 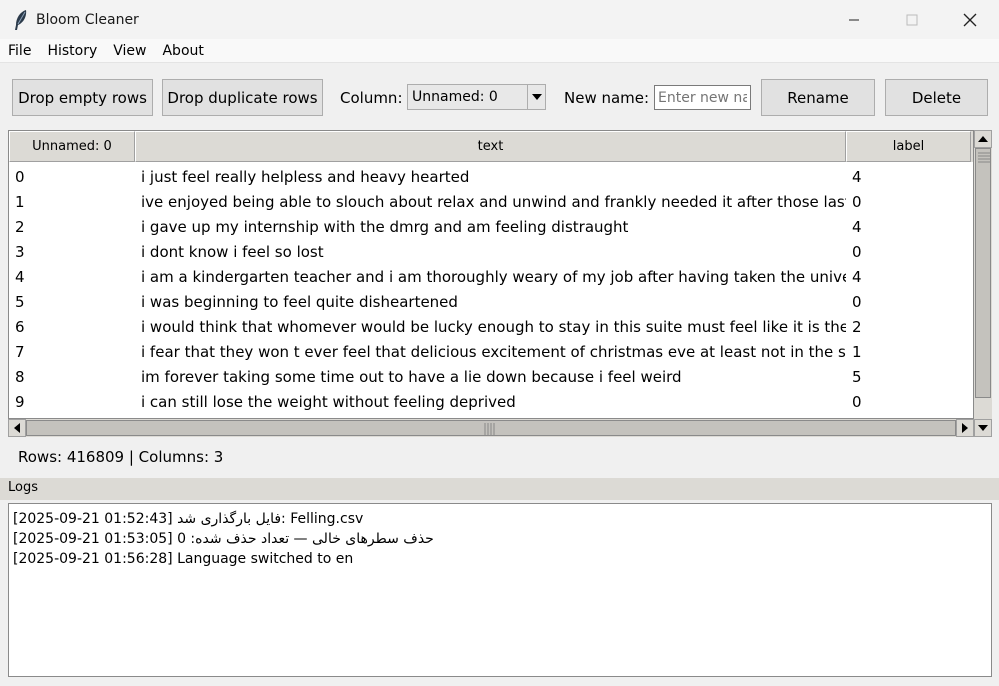 What do you see at coordinates (20, 226) in the screenshot?
I see `cell-index: 2` at bounding box center [20, 226].